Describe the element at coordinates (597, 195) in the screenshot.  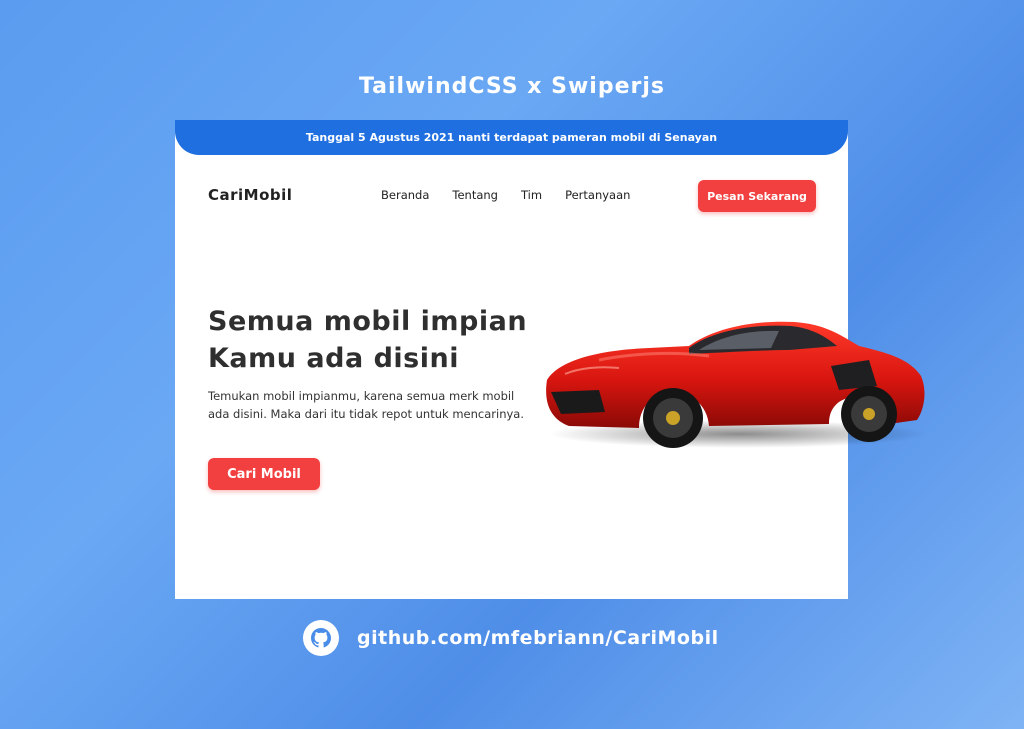
I see `nav-item-pertanyaan: Pertanyaan` at that location.